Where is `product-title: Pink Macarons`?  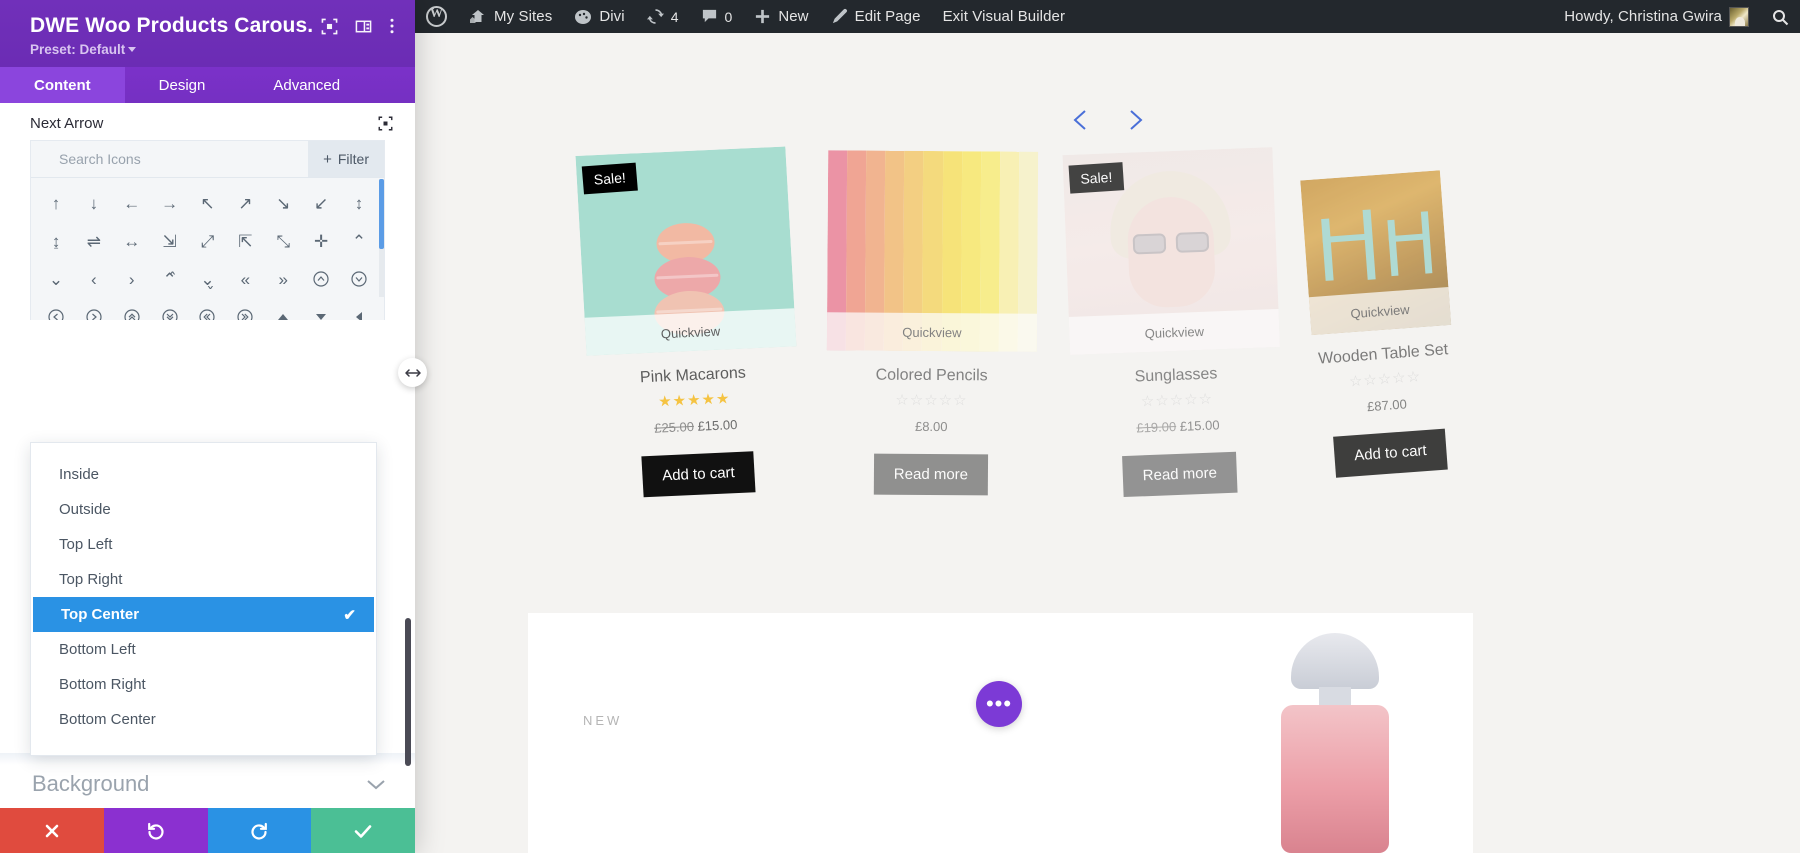 product-title: Pink Macarons is located at coordinates (693, 375).